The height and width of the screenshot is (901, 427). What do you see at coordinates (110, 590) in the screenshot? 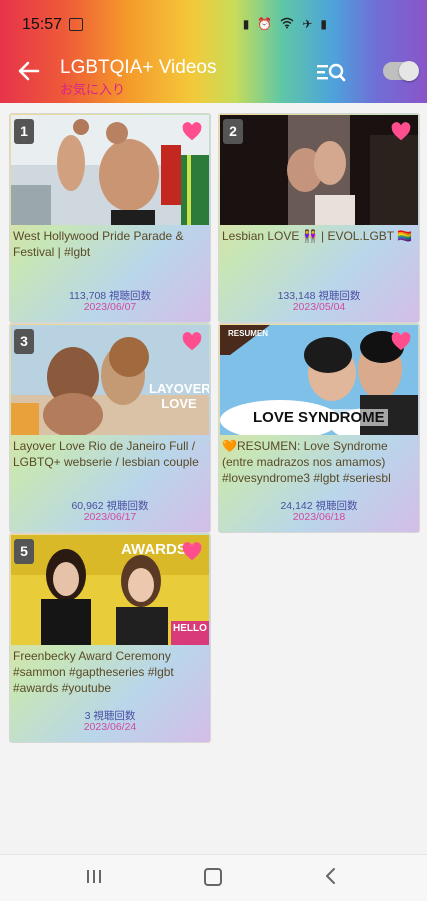
I see `video-thumbnail: AWARDS HELLO 5` at bounding box center [110, 590].